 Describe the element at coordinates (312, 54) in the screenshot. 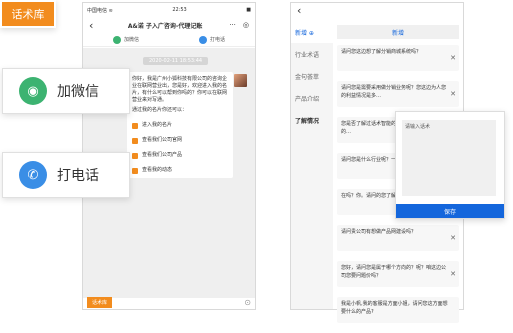

I see `sidebar-item-terms: 行业术语` at that location.